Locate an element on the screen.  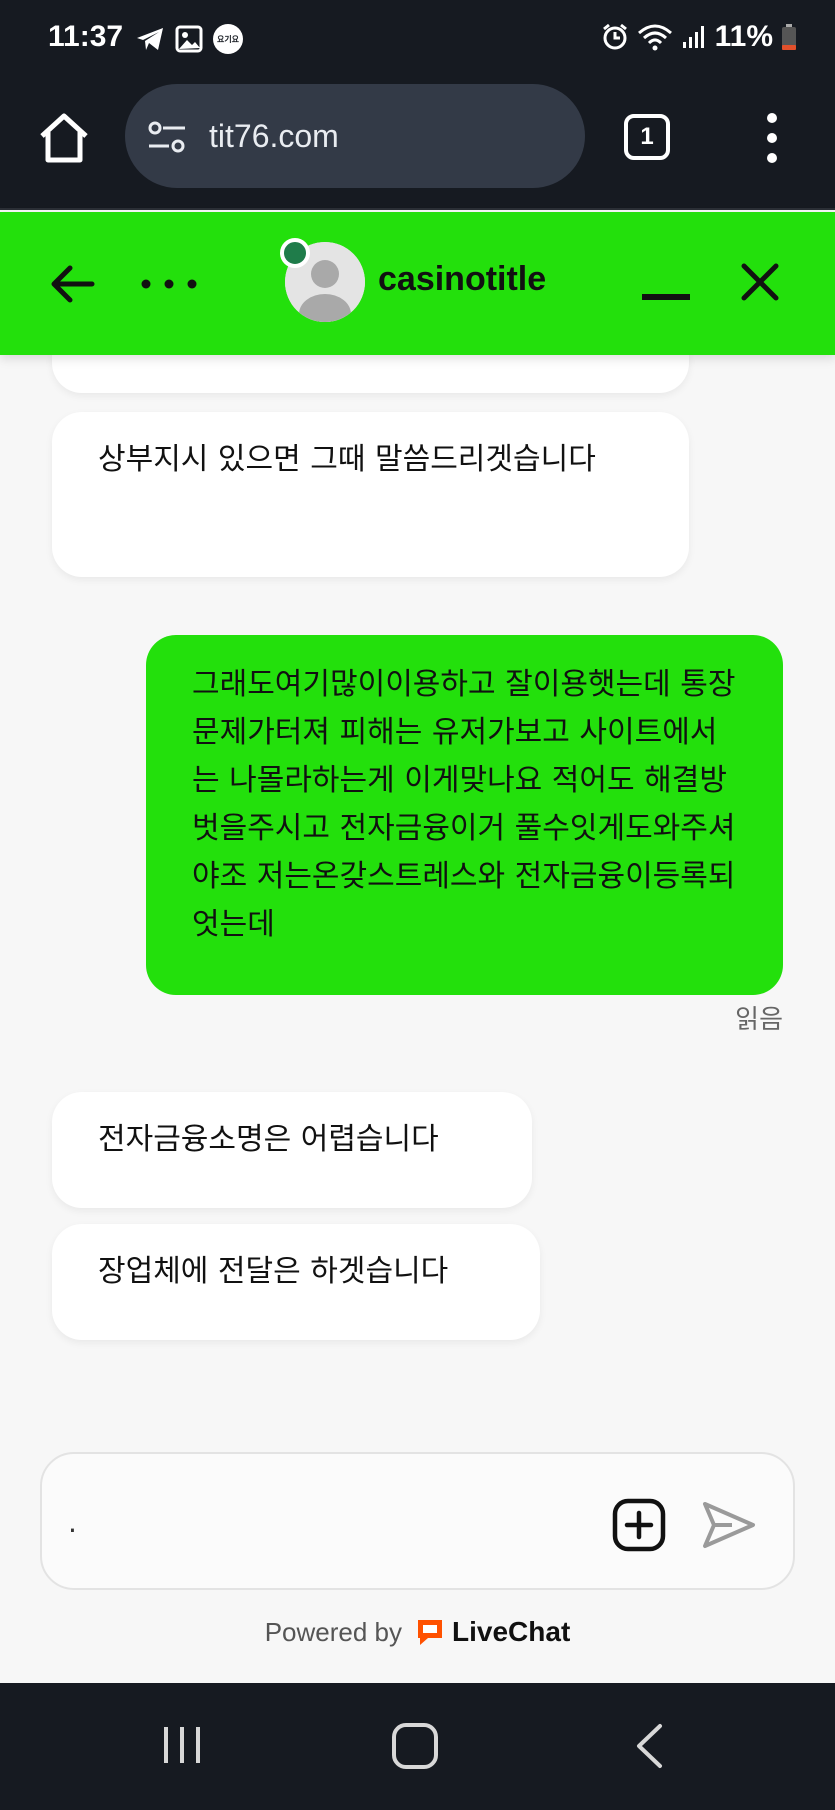
message-text: 상부지시 있으면 그때 말씀드리겟습니다 is located at coordinates (347, 459).